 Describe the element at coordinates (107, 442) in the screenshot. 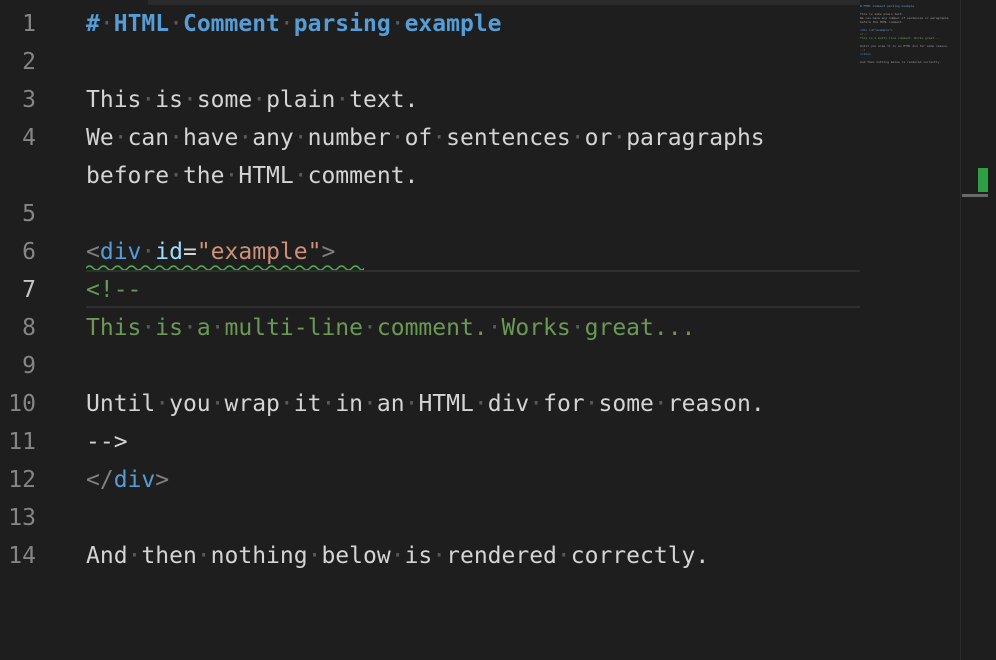

I see `code-line-11: -->` at that location.